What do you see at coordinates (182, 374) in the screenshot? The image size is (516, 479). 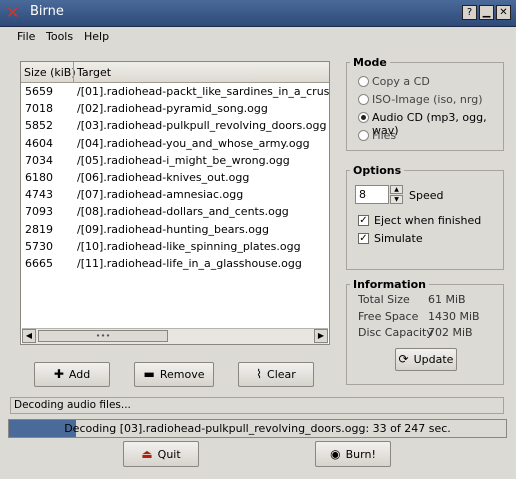 I see `remove-label: Remove` at bounding box center [182, 374].